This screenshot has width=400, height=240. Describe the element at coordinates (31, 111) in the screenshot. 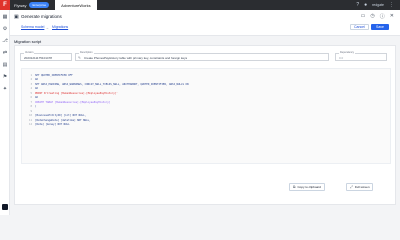

I see `line-number: 9` at that location.